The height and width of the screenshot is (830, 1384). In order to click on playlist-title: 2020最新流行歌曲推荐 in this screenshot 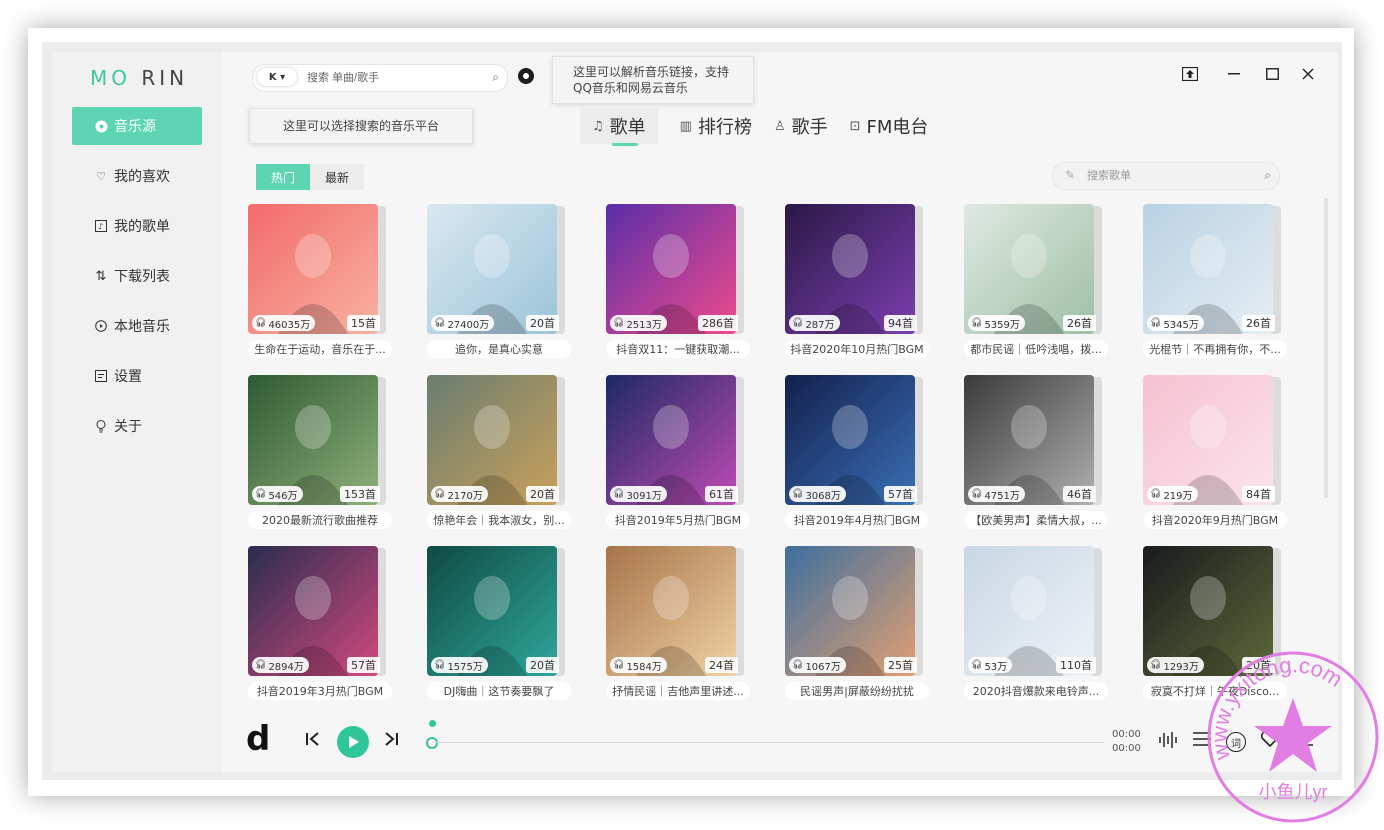, I will do `click(320, 520)`.